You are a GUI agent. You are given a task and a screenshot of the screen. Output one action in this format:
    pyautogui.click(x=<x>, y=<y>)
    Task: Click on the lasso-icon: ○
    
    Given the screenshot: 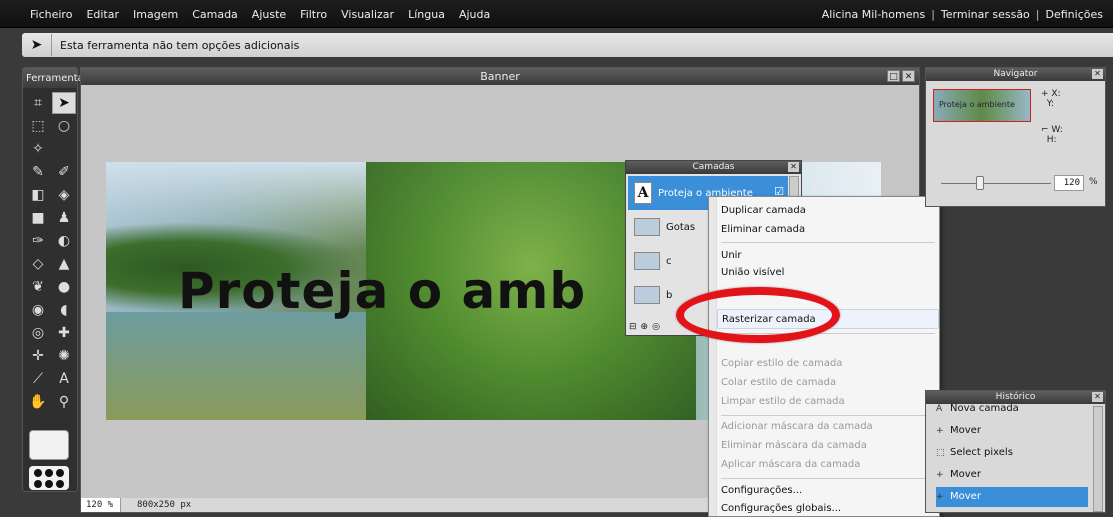 What is the action you would take?
    pyautogui.click(x=64, y=126)
    